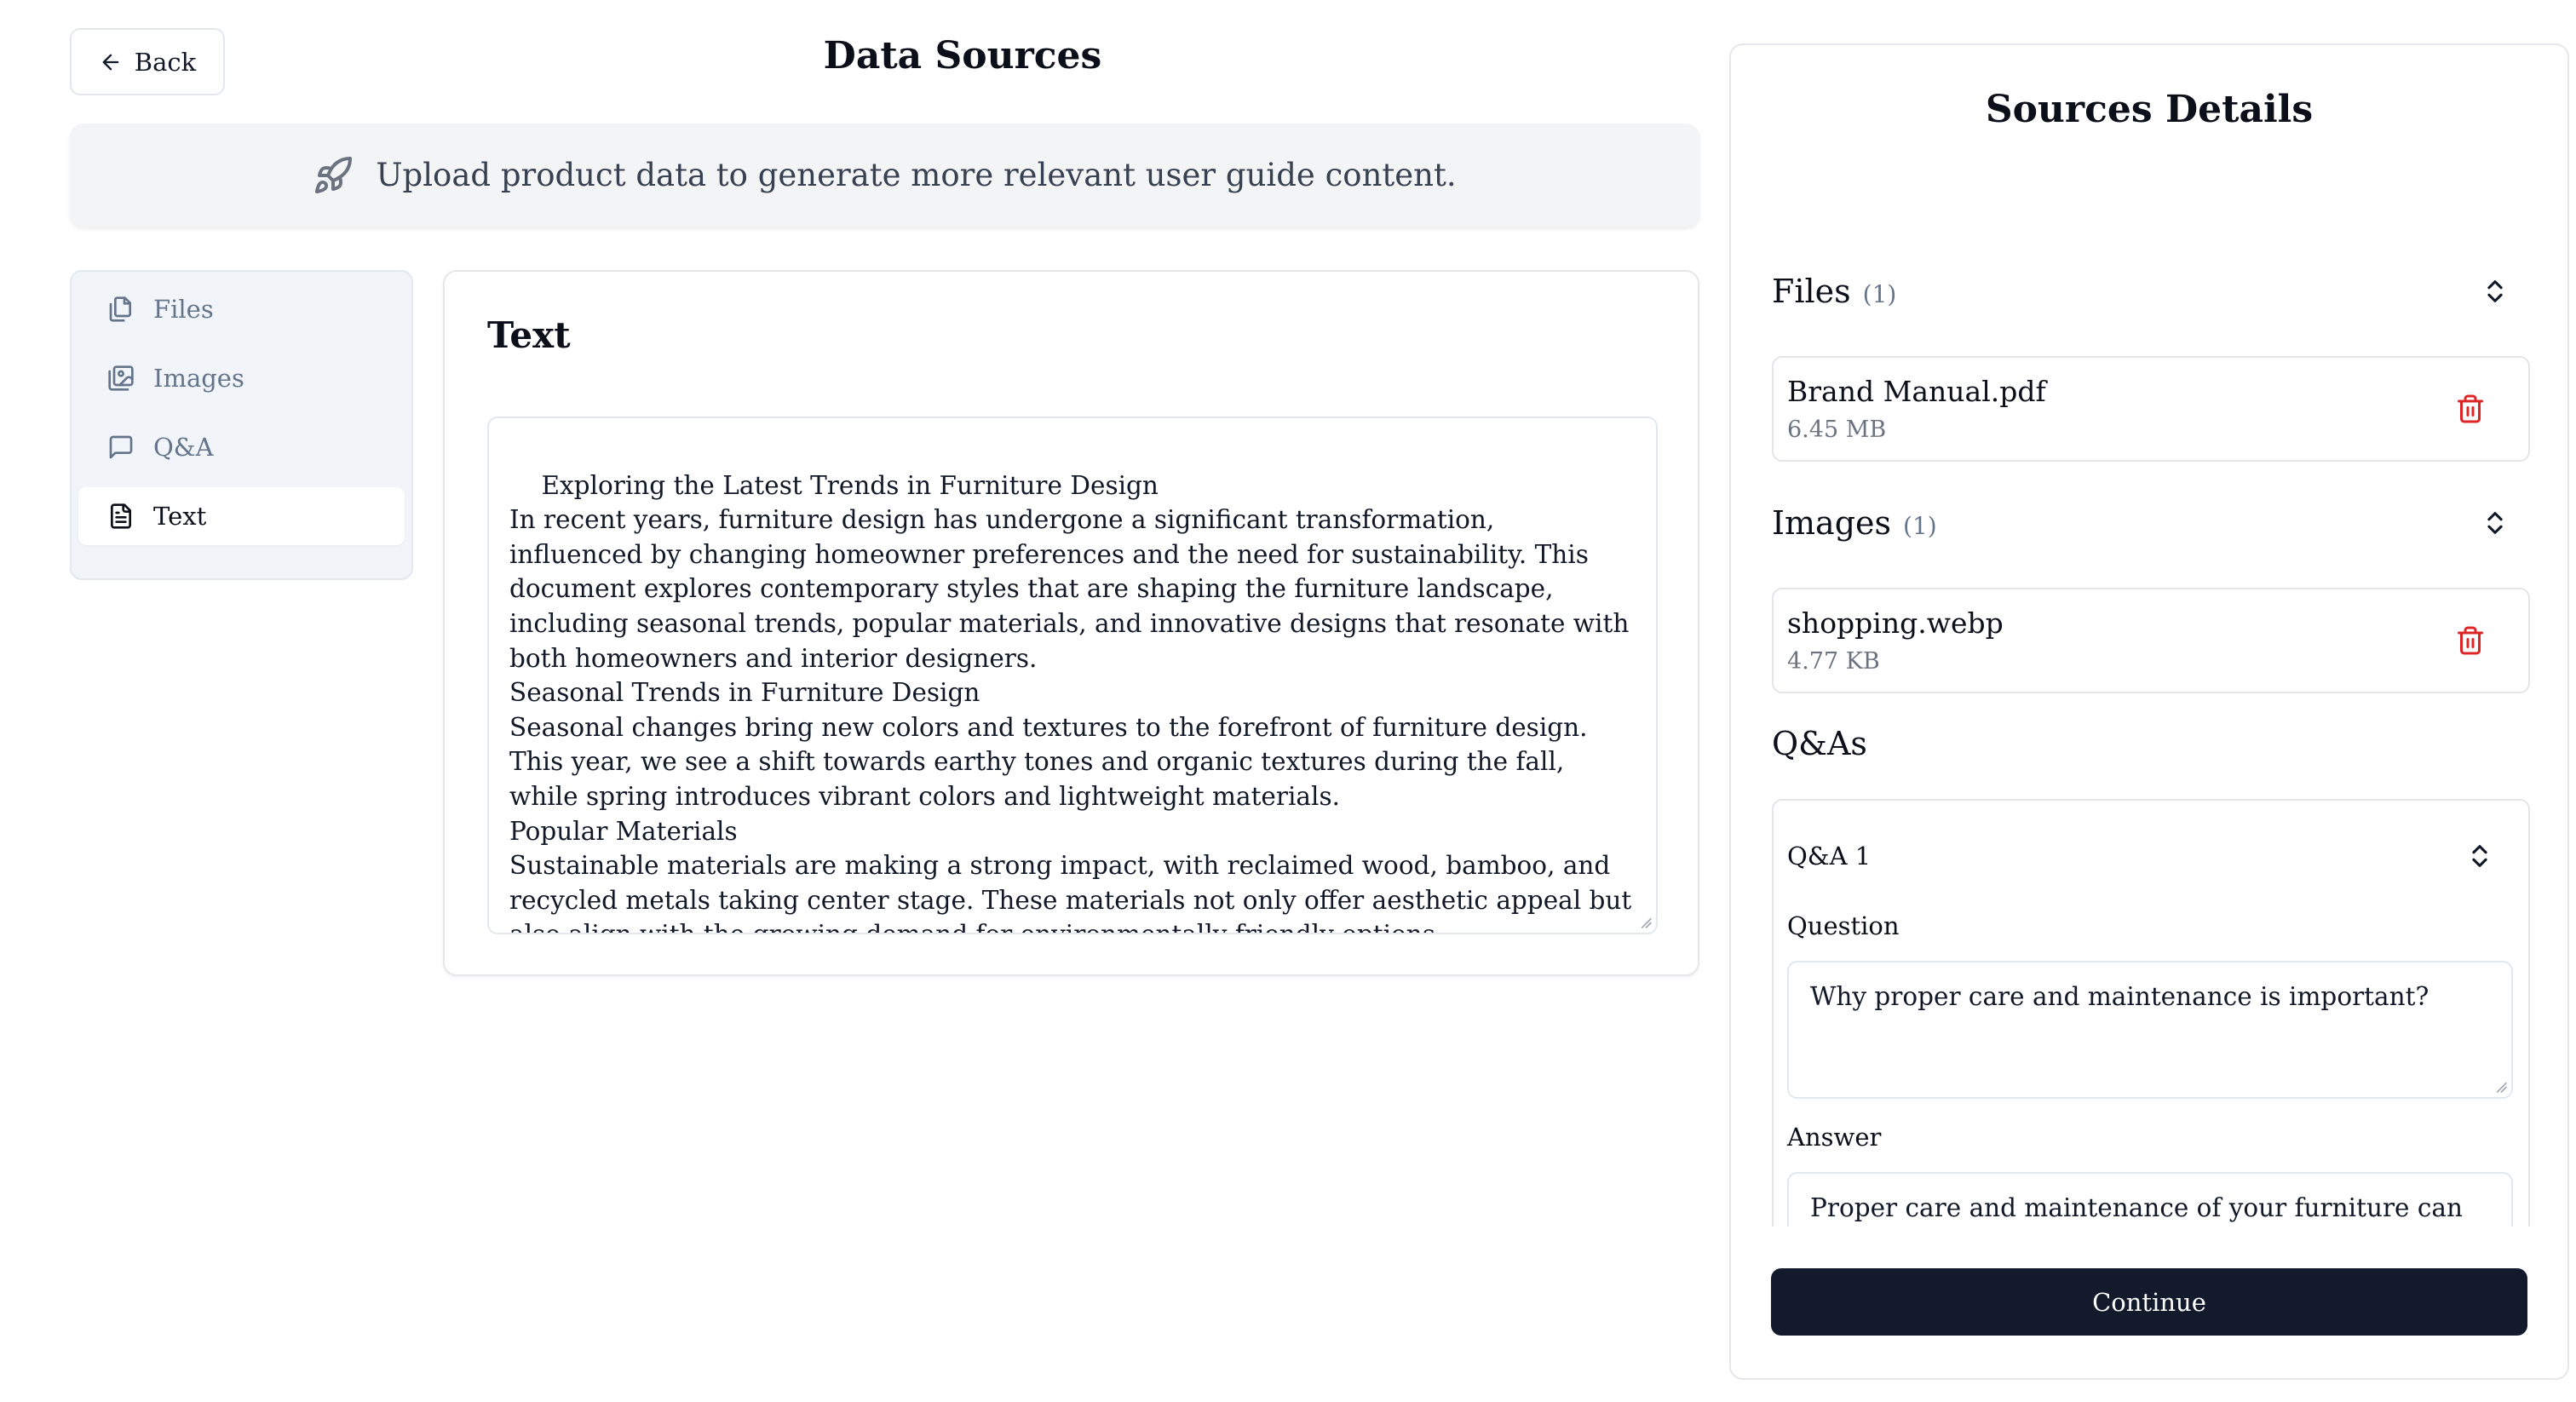 The height and width of the screenshot is (1402, 2576). What do you see at coordinates (1920, 526) in the screenshot?
I see `images-count: (1)` at bounding box center [1920, 526].